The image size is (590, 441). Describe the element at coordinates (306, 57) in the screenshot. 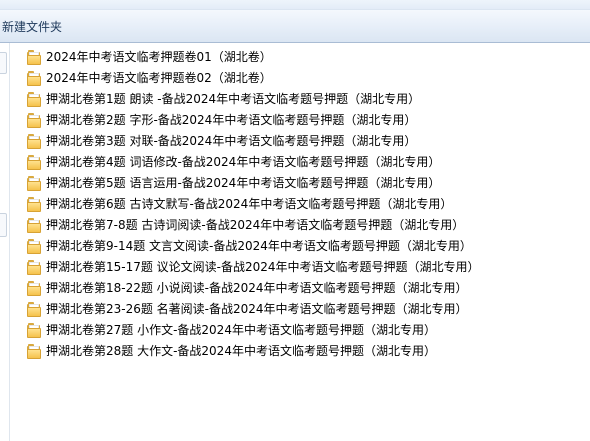

I see `folder-item: 2024年中考语文临考押题卷01（湖北卷）` at that location.